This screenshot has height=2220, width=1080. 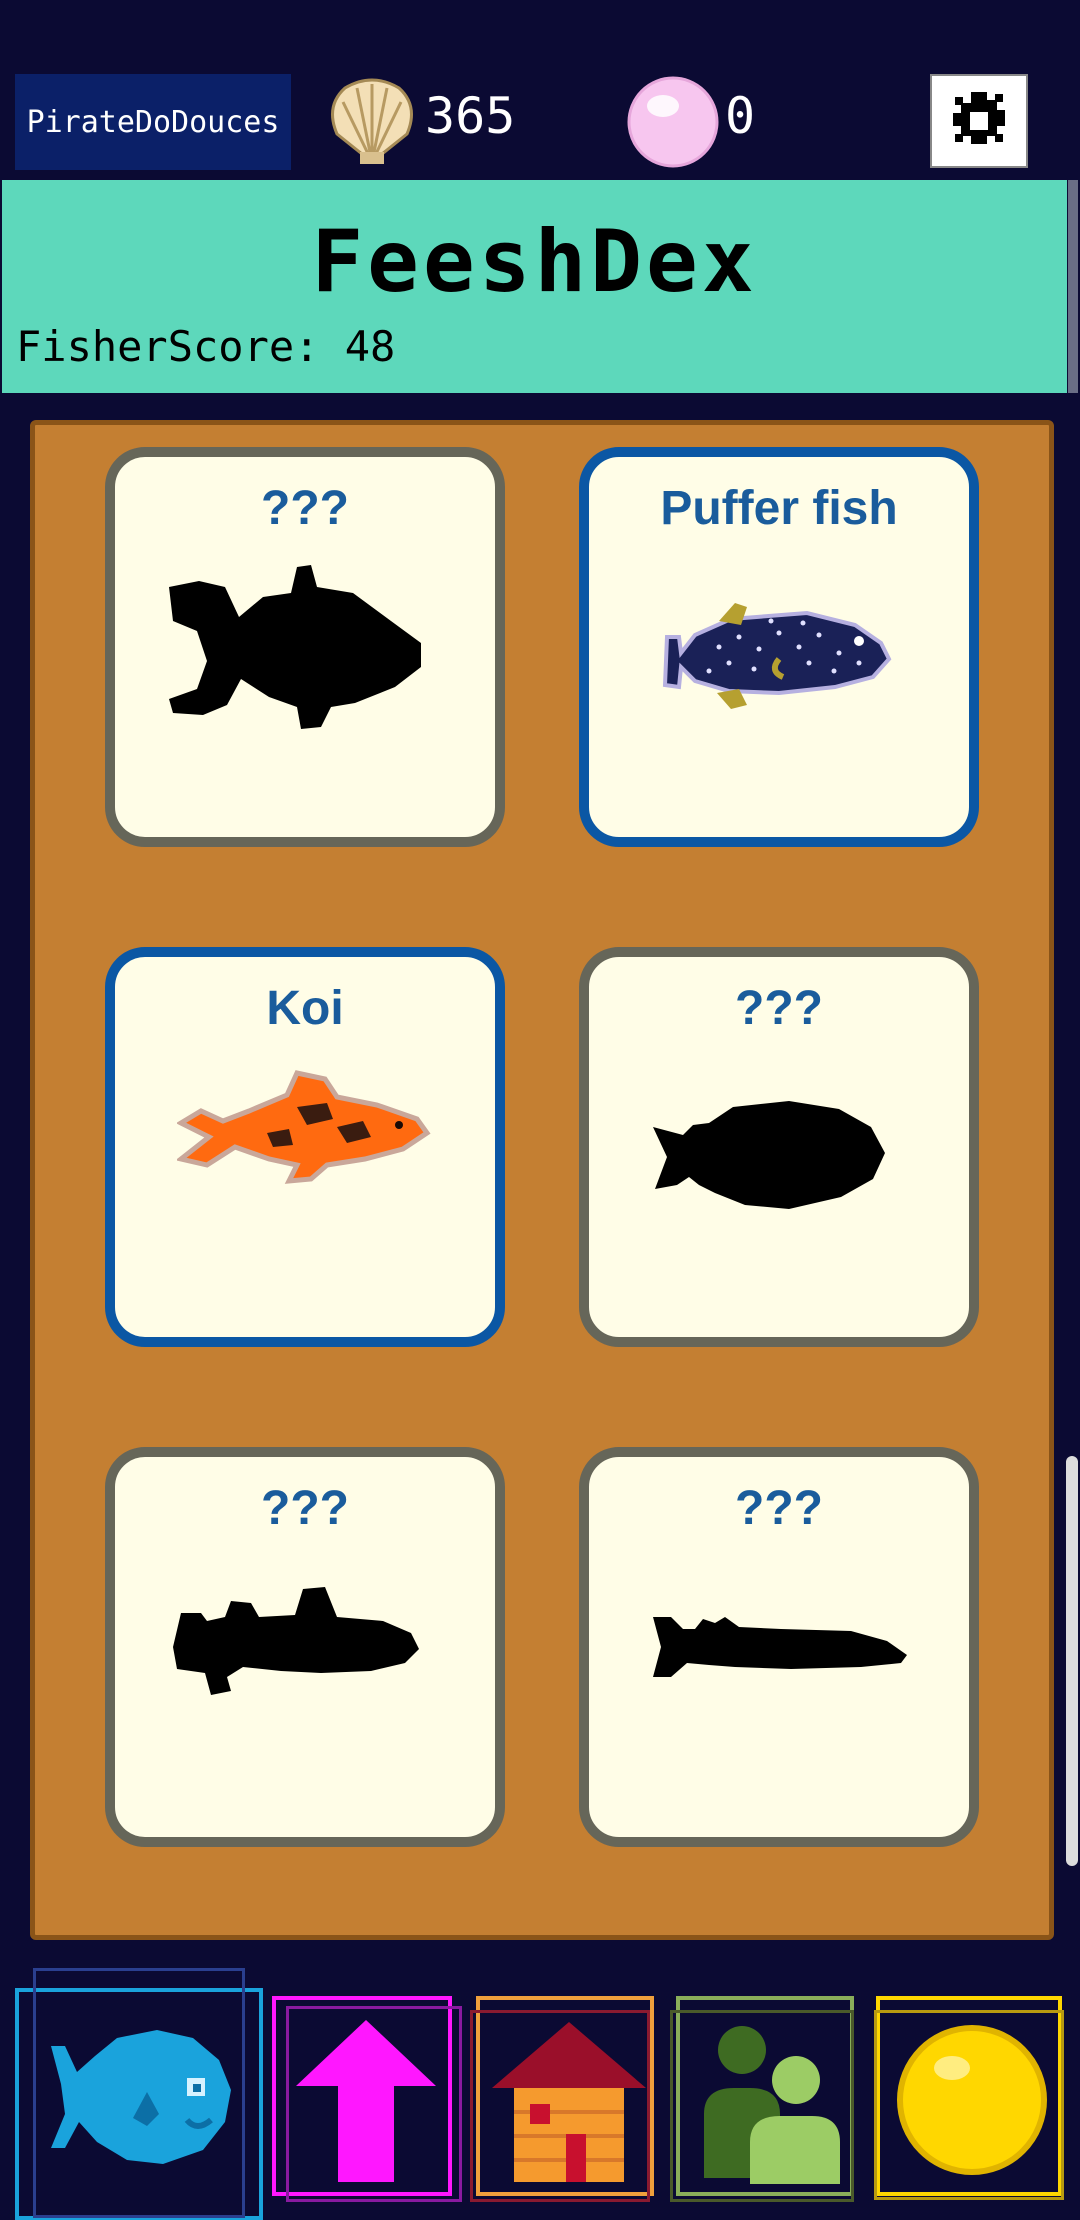 I want to click on nav-home-button, so click(x=562, y=2099).